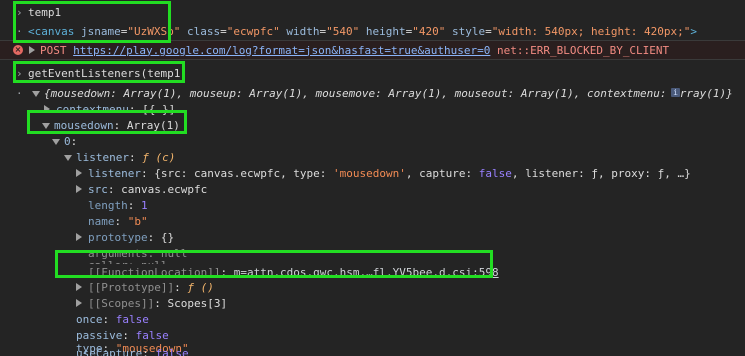 Image resolution: width=745 pixels, height=356 pixels. What do you see at coordinates (132, 351) in the screenshot?
I see `tree-row-usecapture: useCapture: false` at bounding box center [132, 351].